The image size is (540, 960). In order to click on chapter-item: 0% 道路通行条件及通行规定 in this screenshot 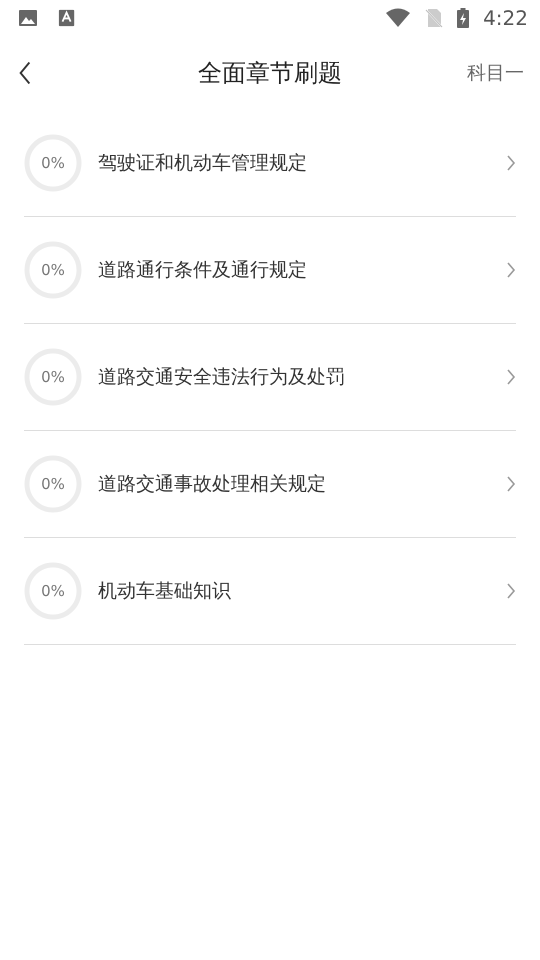, I will do `click(270, 270)`.